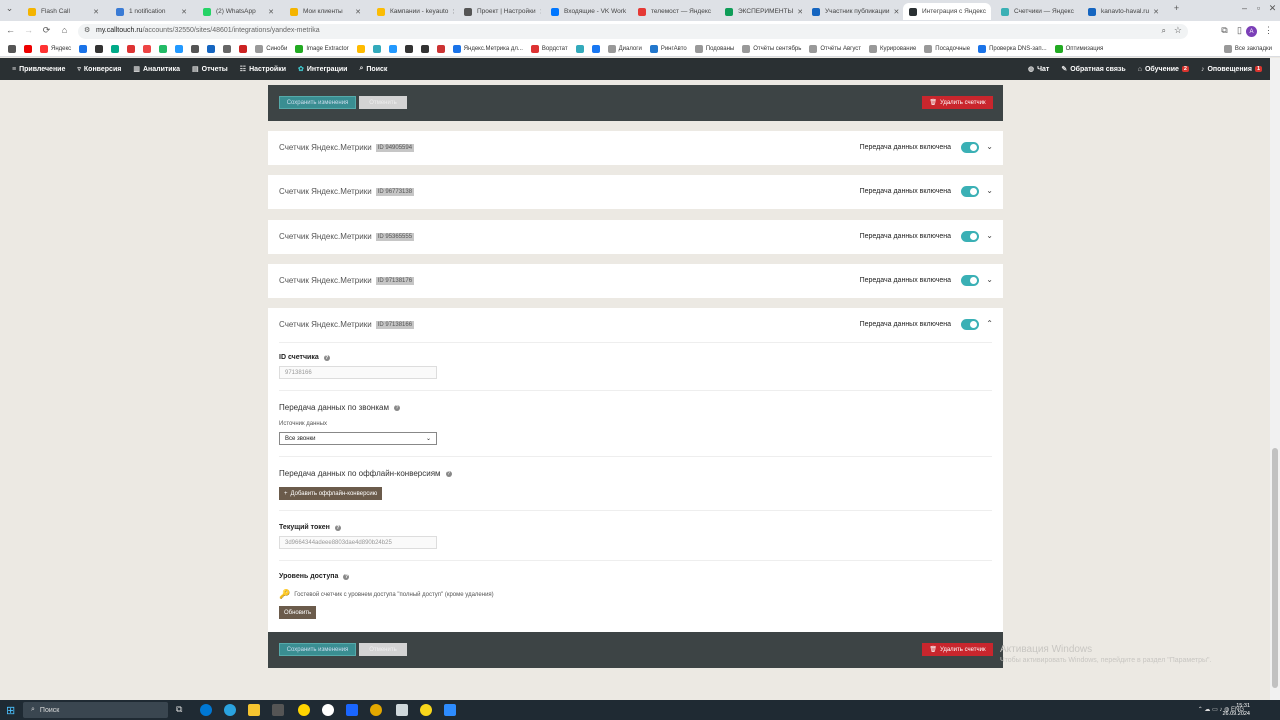  What do you see at coordinates (760, 11) in the screenshot?
I see `tab-experiments: ЭКСПЕРИМЕНТЫ ✕` at bounding box center [760, 11].